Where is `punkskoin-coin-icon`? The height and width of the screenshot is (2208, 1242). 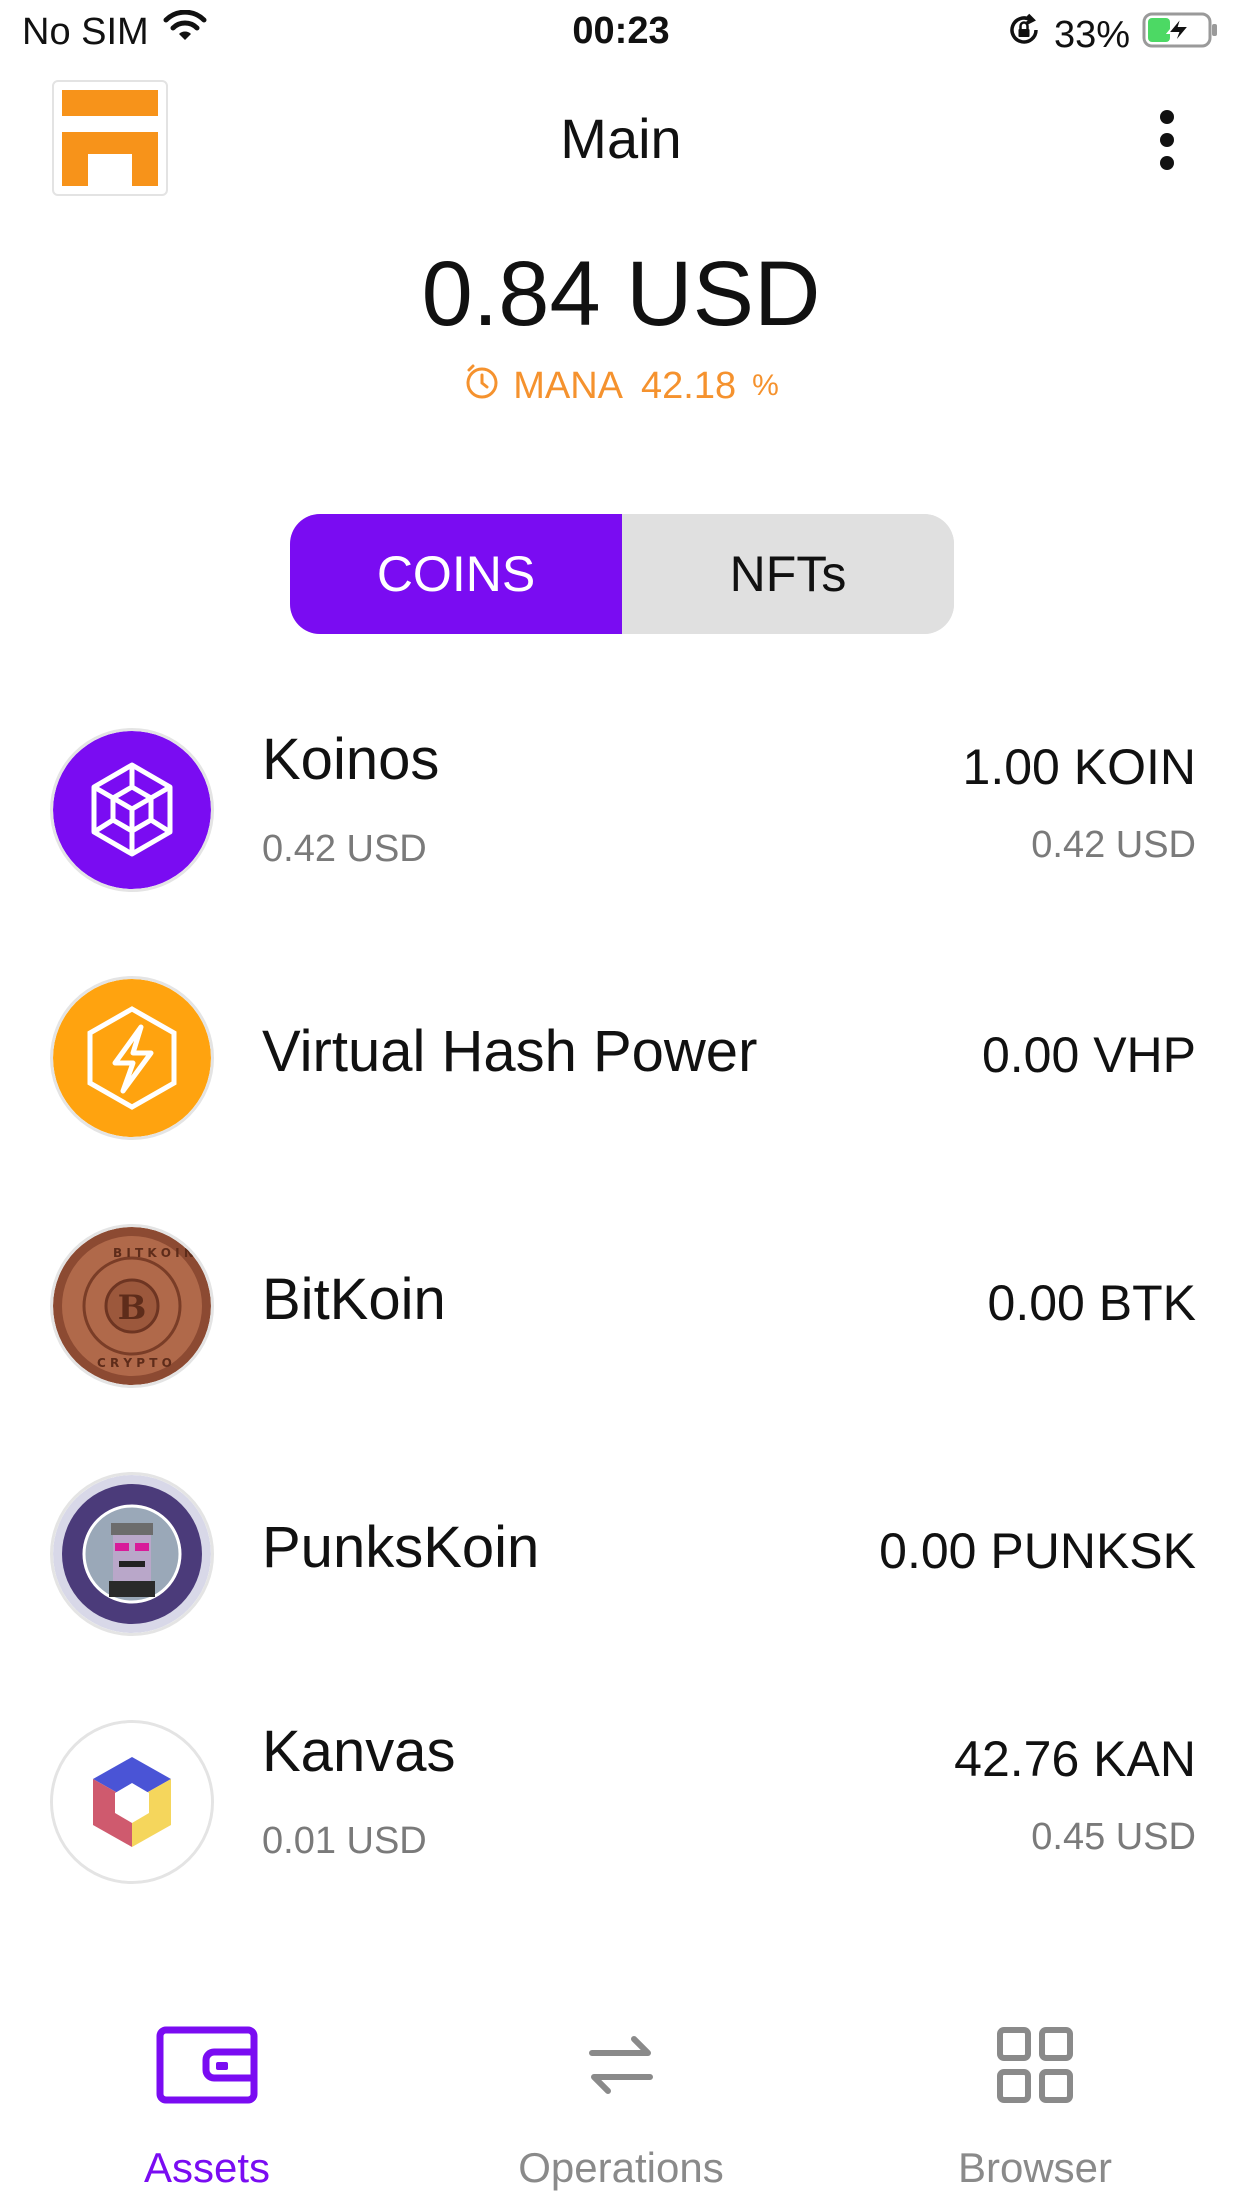 punkskoin-coin-icon is located at coordinates (132, 1554).